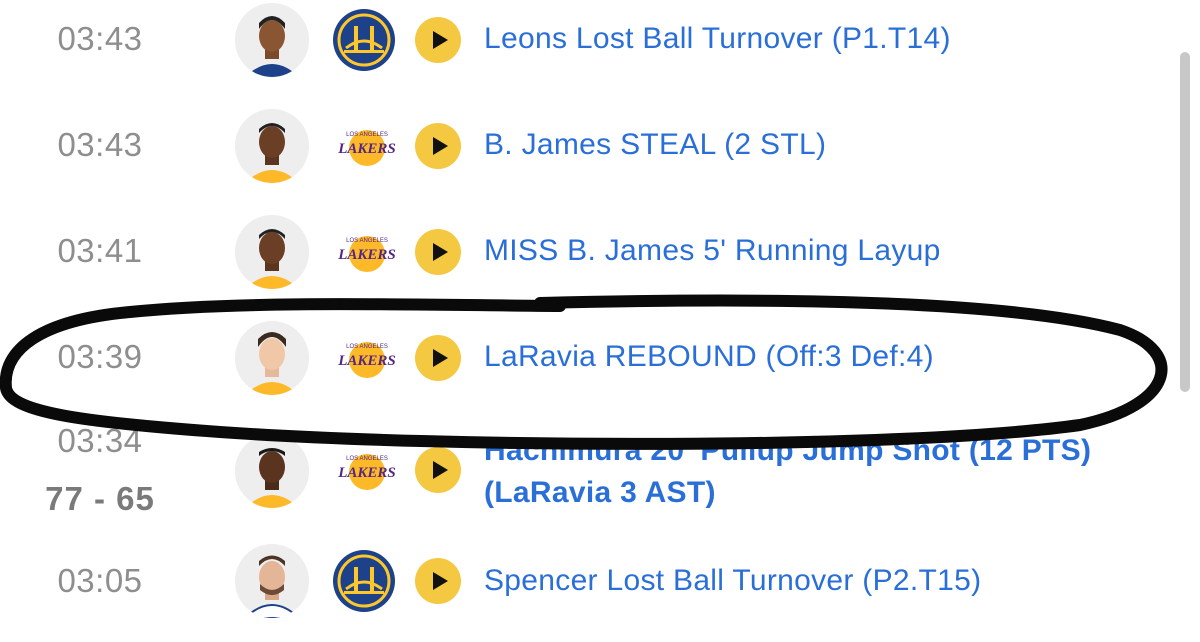  Describe the element at coordinates (100, 356) in the screenshot. I see `play-time: 03:39` at that location.